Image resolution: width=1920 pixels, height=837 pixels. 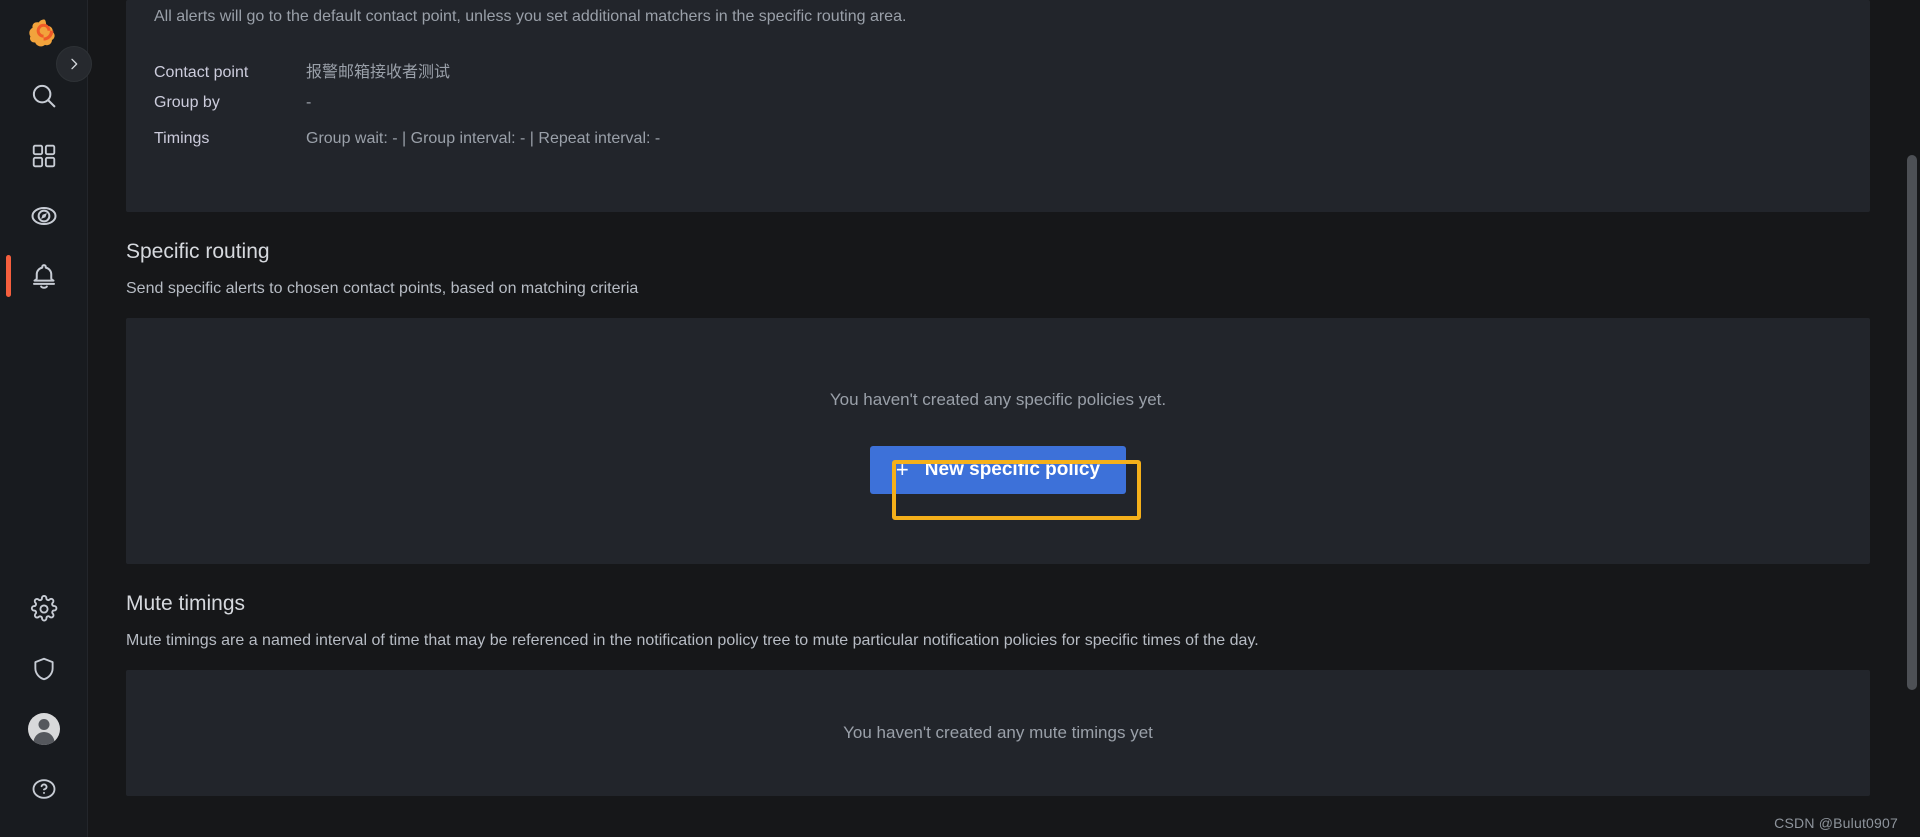 I want to click on avatar-icon, so click(x=43, y=729).